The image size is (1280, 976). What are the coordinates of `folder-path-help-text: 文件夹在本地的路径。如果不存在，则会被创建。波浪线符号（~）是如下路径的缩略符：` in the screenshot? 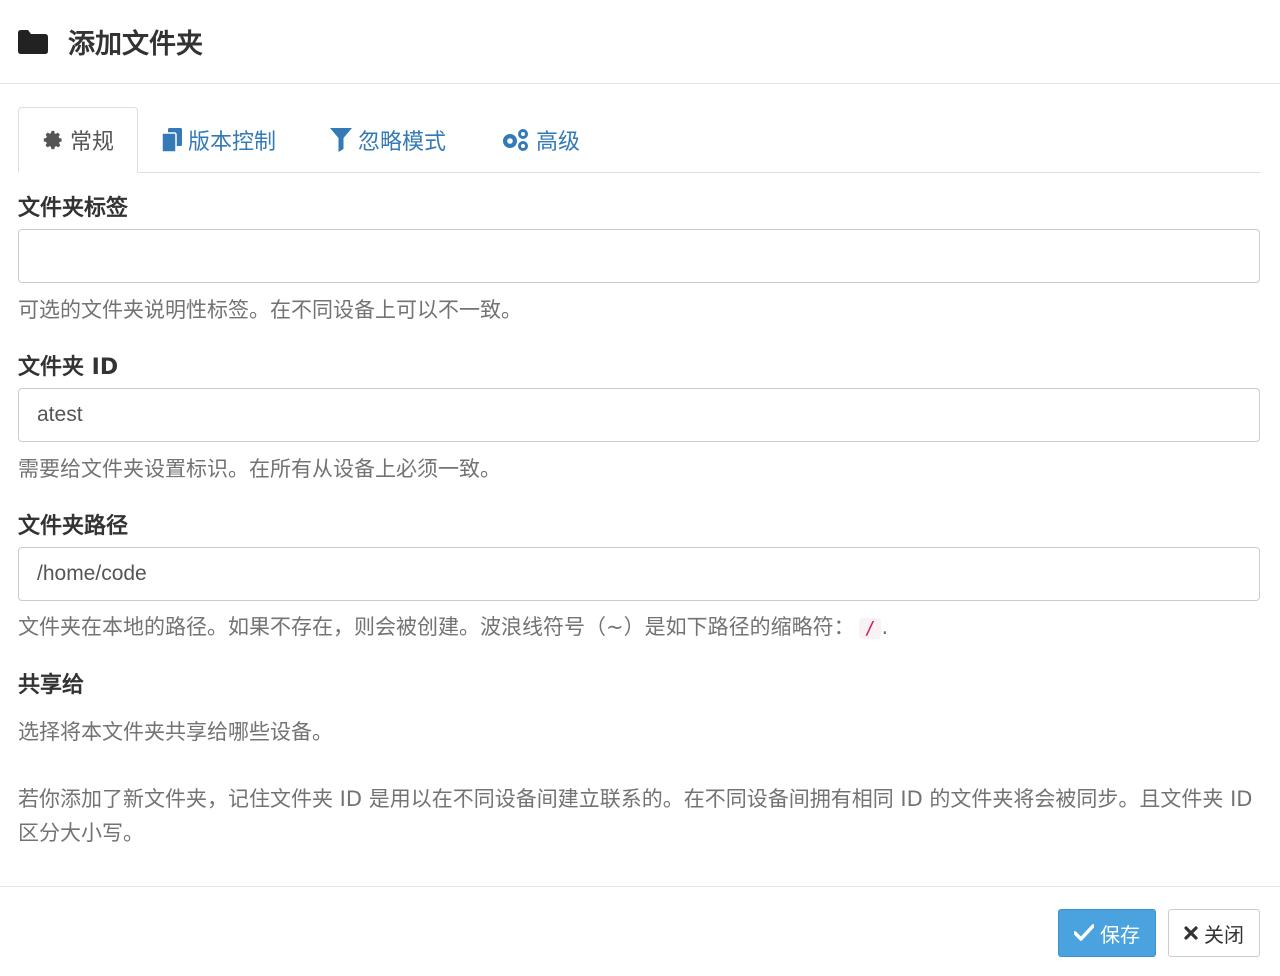 It's located at (436, 627).